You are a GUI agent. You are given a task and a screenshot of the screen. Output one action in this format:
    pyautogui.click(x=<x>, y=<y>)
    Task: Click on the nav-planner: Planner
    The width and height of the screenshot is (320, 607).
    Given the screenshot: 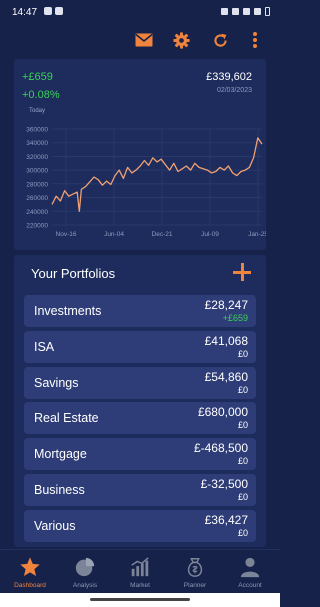 What is the action you would take?
    pyautogui.click(x=195, y=574)
    